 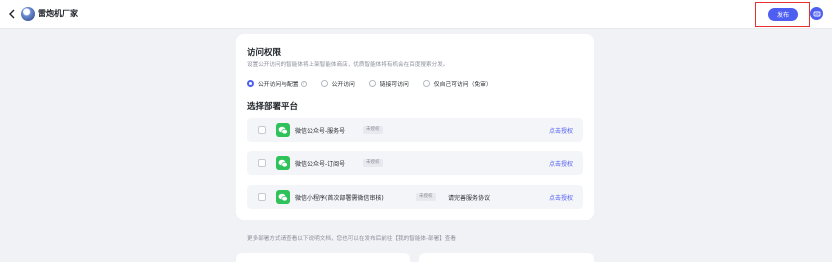 I want to click on radio-label: 链接可访问, so click(x=394, y=85).